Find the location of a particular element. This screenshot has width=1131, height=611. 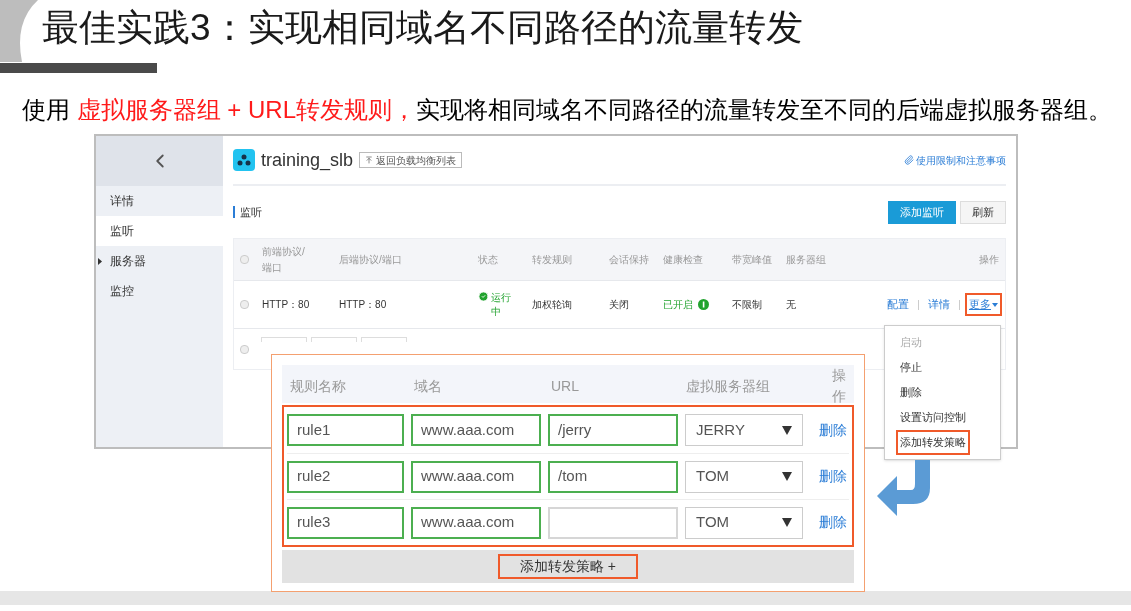

sidebar-item: 详情 is located at coordinates (159, 201).